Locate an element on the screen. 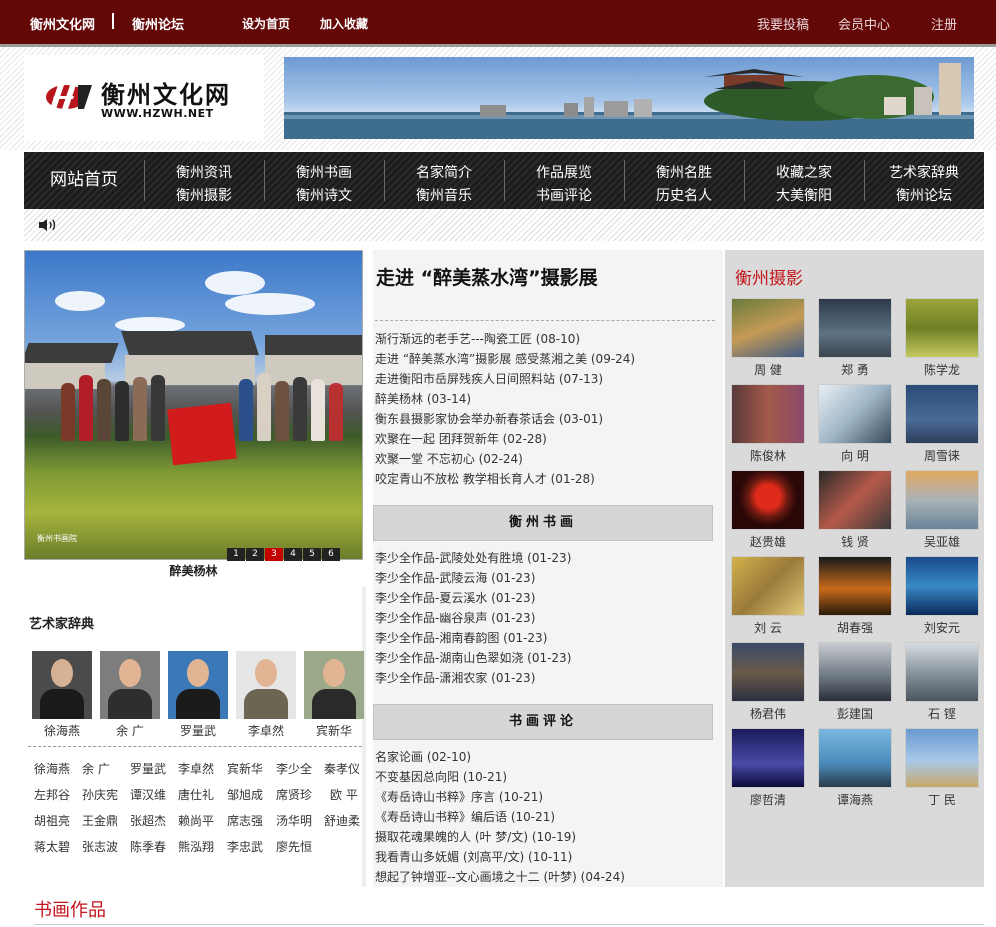 The height and width of the screenshot is (927, 996). artist-link: 宾新华 is located at coordinates (245, 768).